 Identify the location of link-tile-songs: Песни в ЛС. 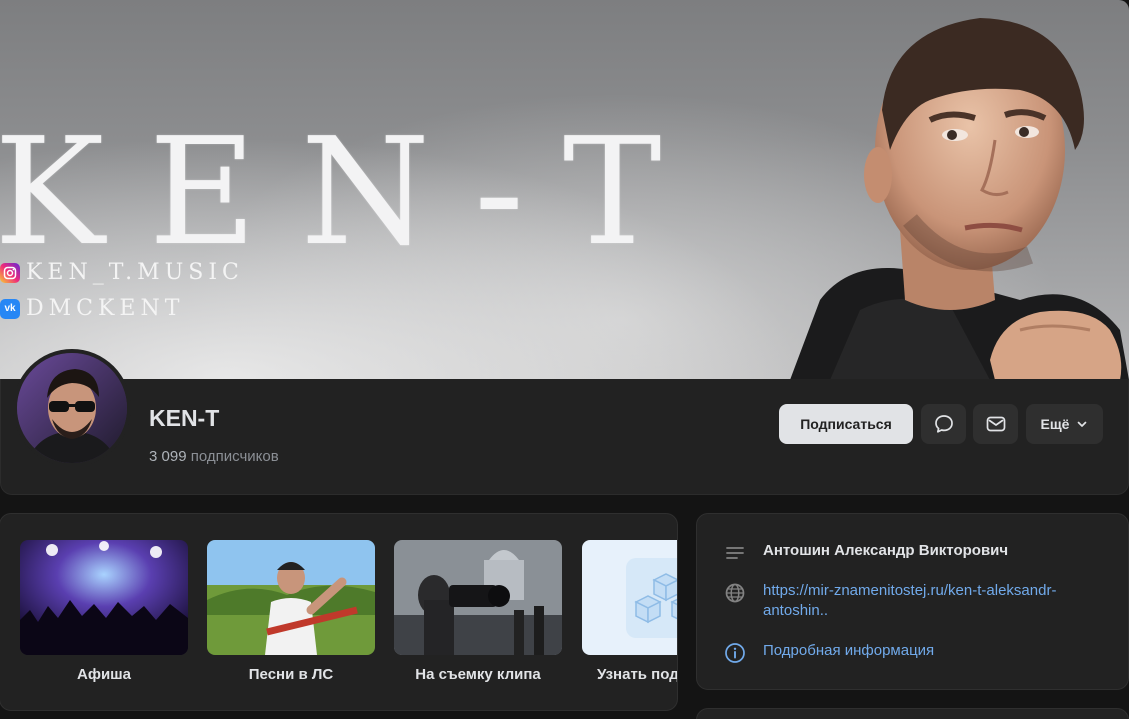
(291, 611).